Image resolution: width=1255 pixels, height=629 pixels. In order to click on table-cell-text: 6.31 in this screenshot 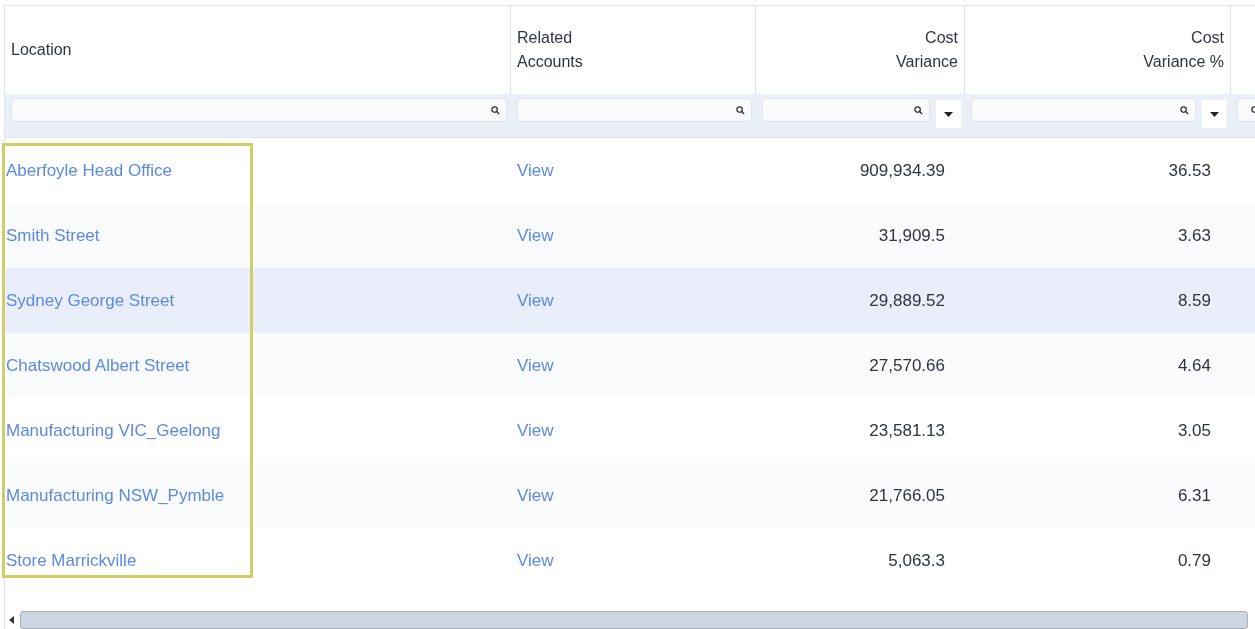, I will do `click(1194, 495)`.